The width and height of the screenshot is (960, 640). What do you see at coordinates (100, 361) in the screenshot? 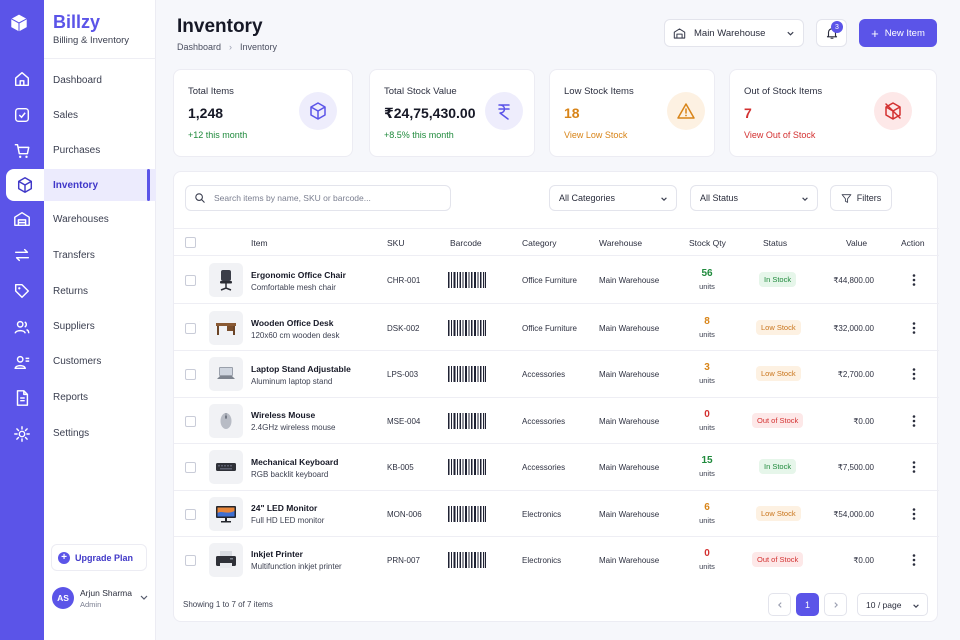
I see `sidebar-item-customers: Customers` at bounding box center [100, 361].